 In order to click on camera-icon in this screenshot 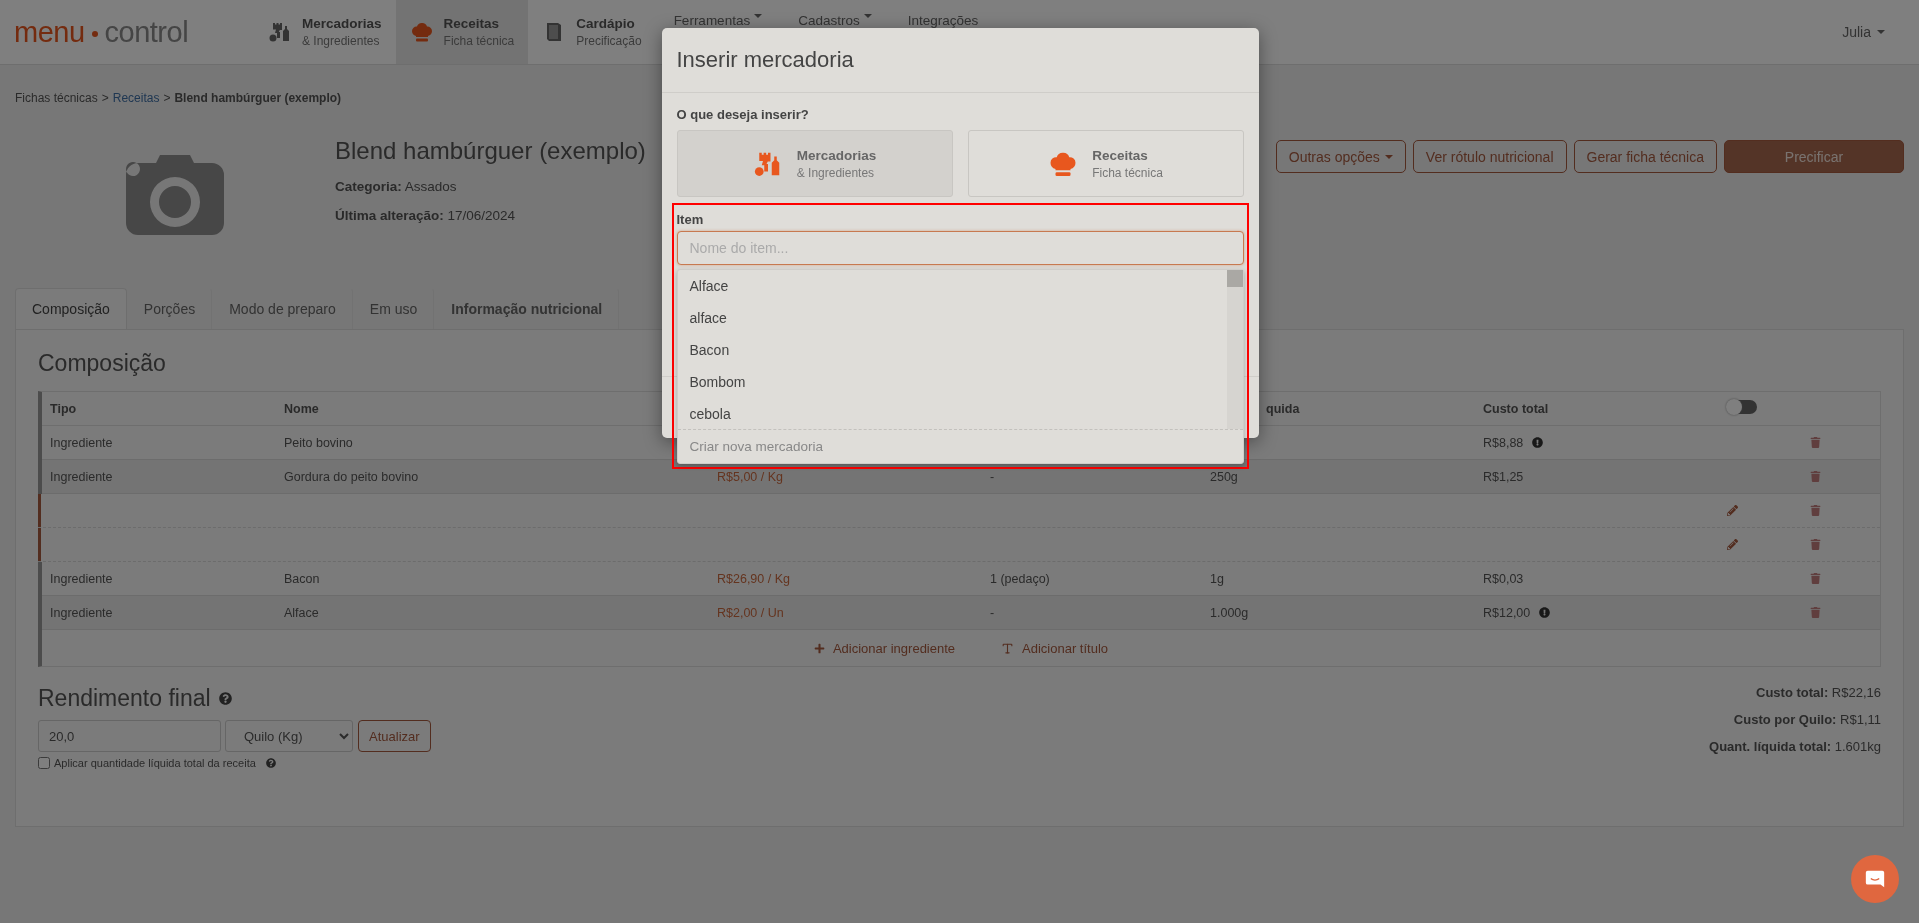, I will do `click(175, 195)`.